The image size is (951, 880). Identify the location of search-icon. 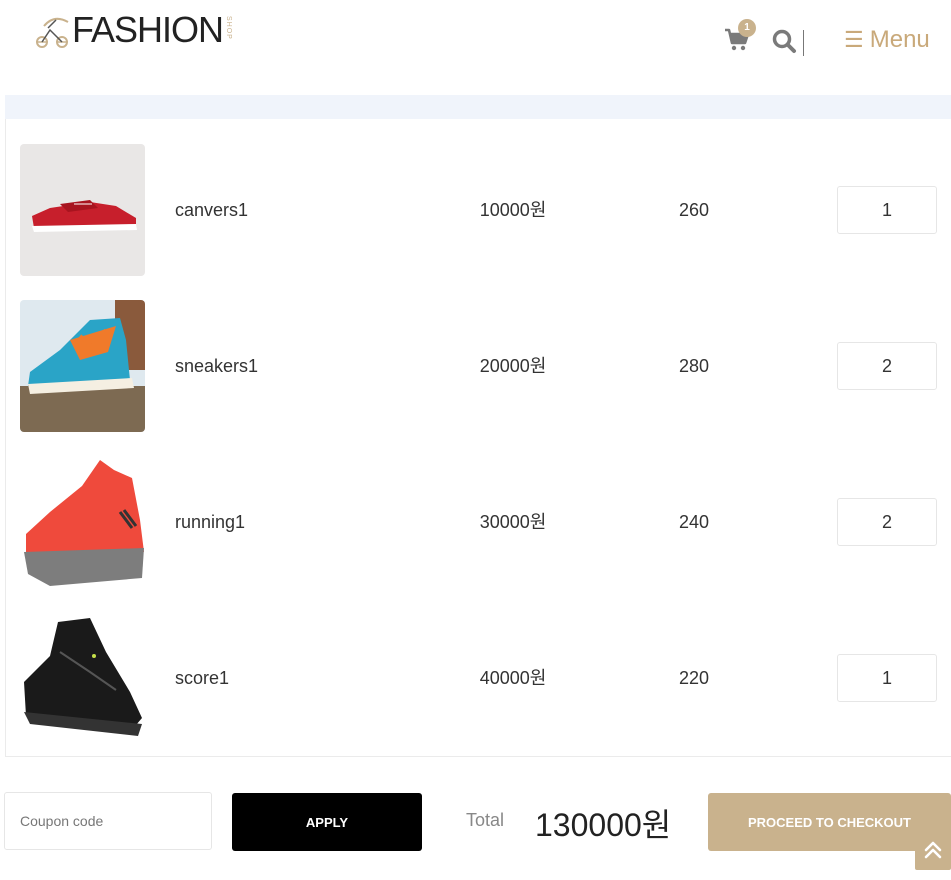
(784, 41).